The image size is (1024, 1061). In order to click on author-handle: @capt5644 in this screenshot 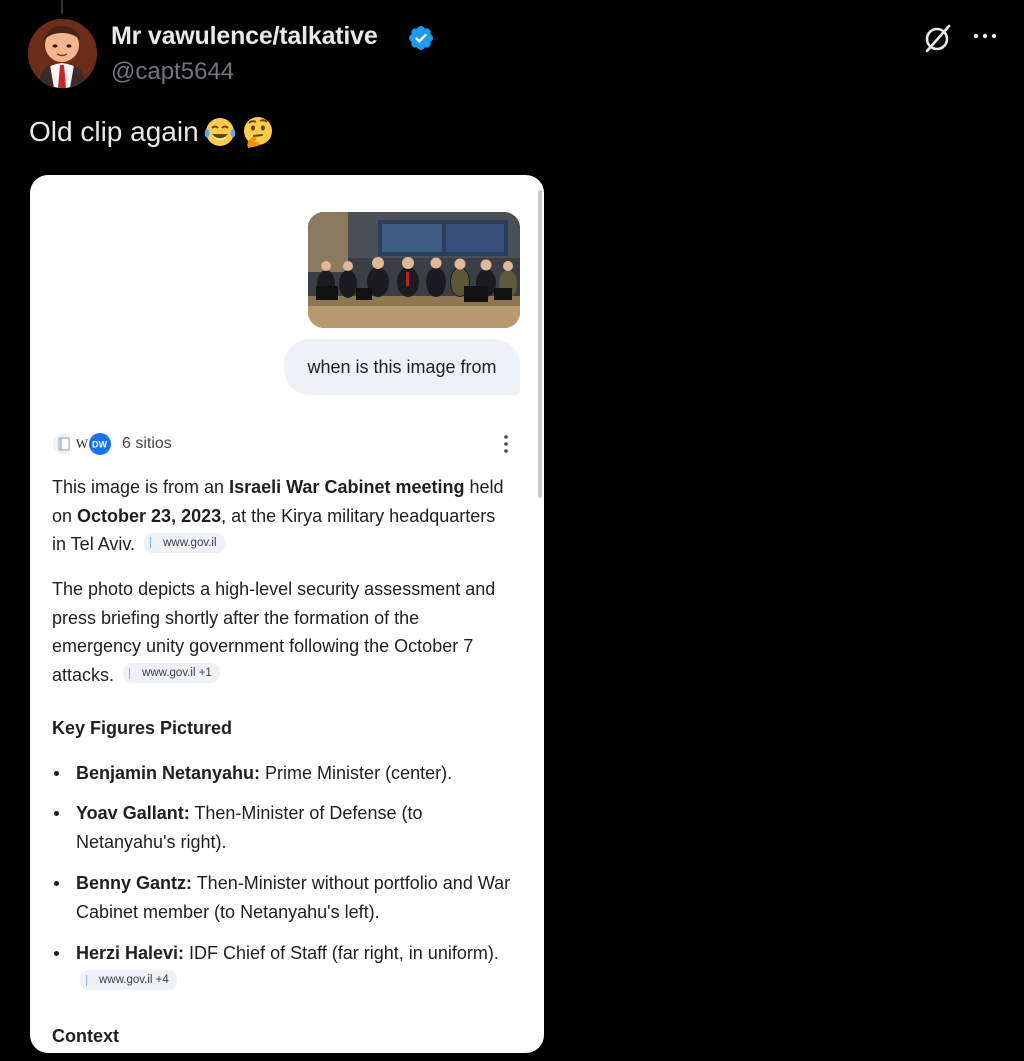, I will do `click(172, 72)`.